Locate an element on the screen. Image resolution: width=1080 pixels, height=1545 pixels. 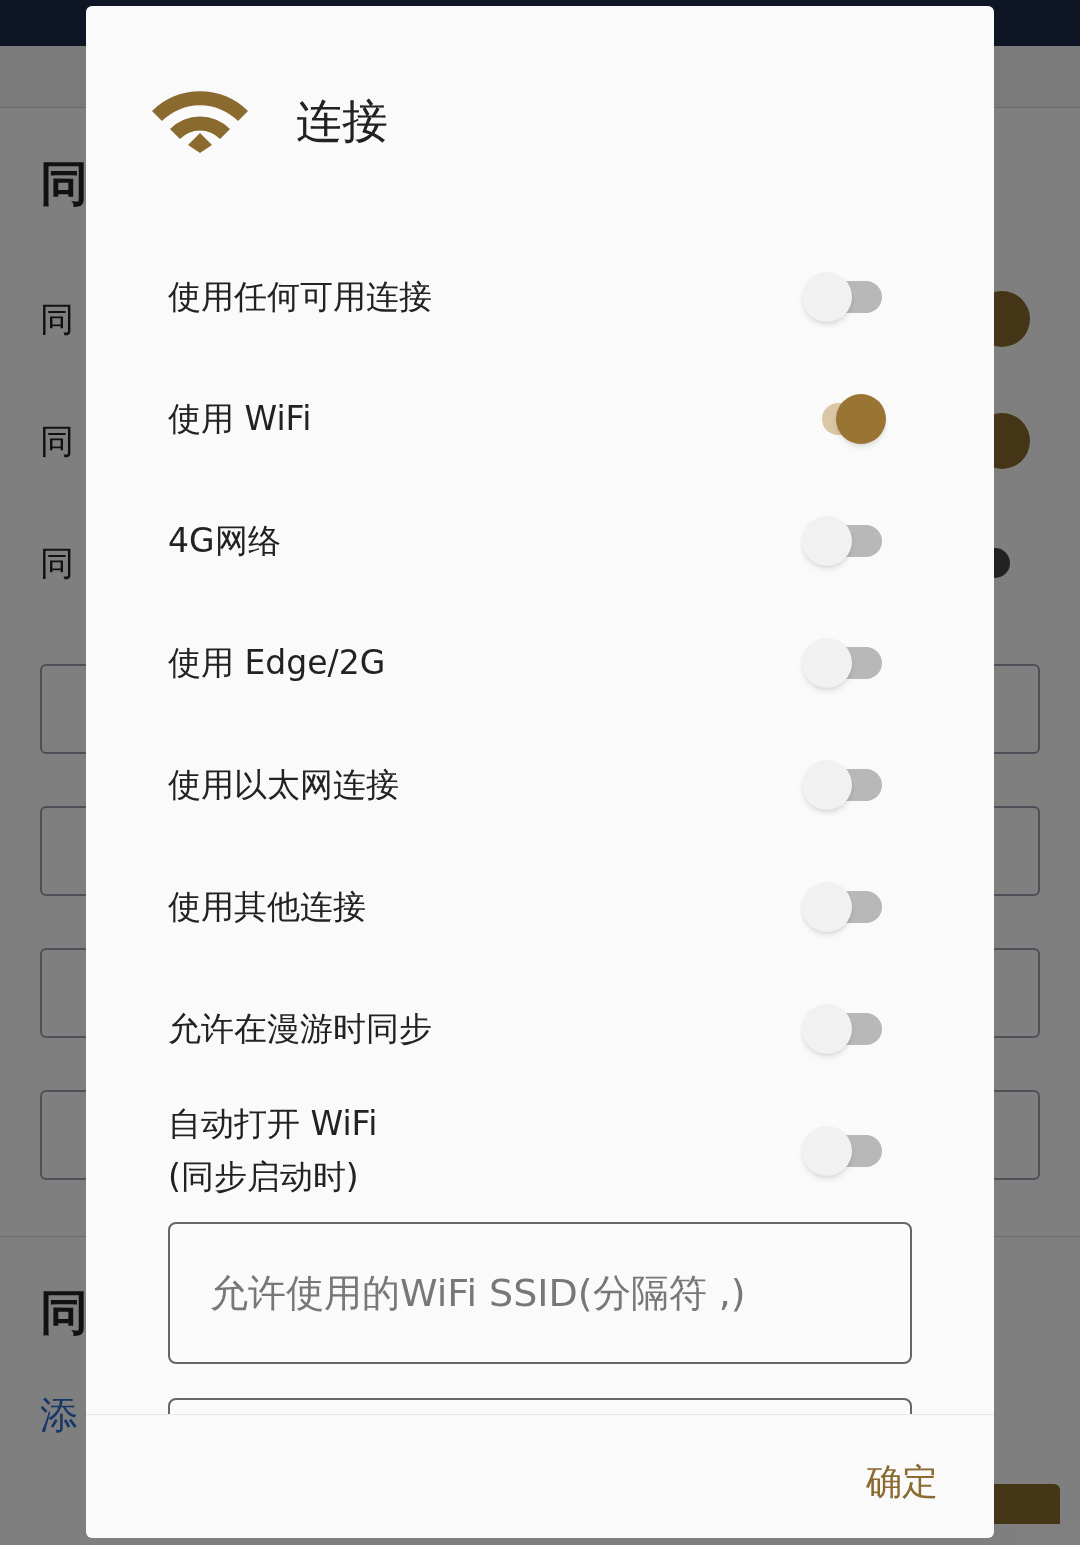
option-label: 自动打开 WiFi (同步启动时) is located at coordinates (273, 1150).